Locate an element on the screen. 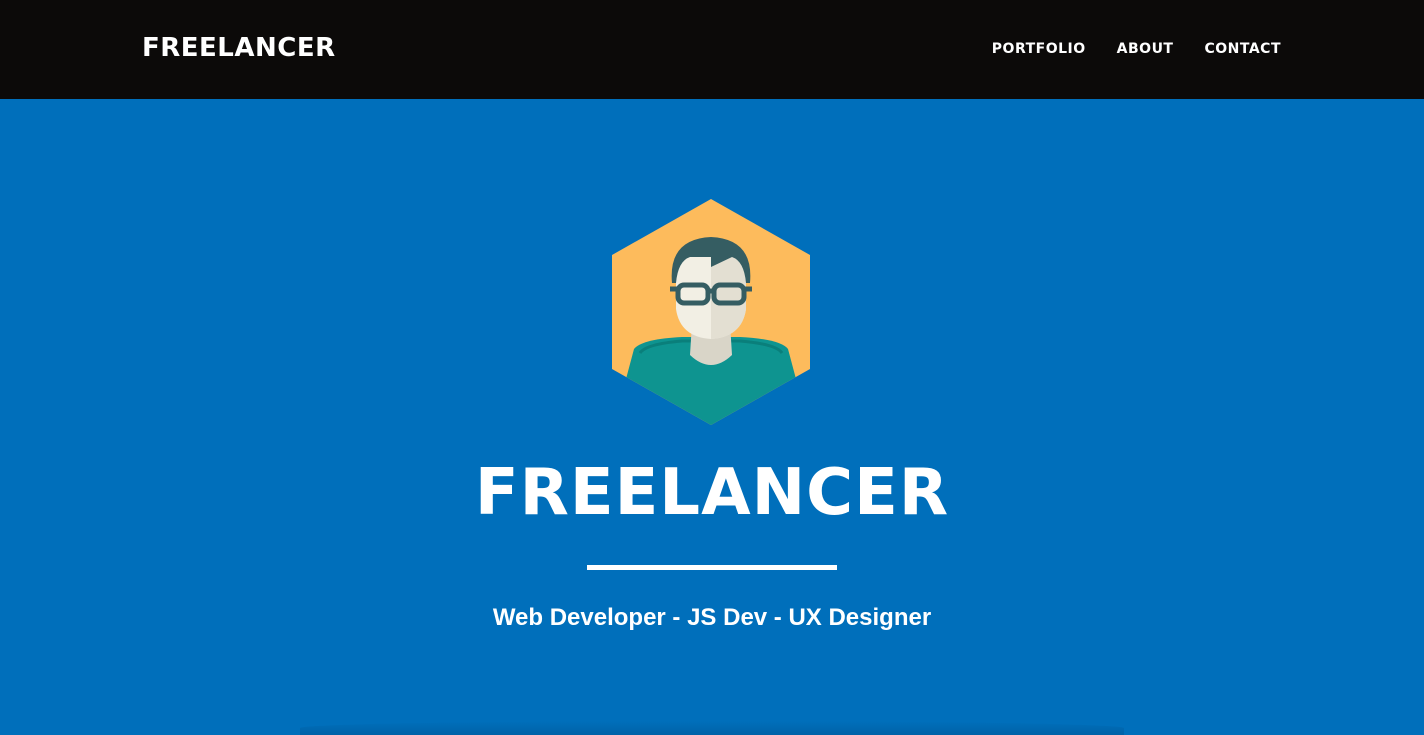 This screenshot has width=1424, height=735. nav-item-about: ABOUT is located at coordinates (1145, 49).